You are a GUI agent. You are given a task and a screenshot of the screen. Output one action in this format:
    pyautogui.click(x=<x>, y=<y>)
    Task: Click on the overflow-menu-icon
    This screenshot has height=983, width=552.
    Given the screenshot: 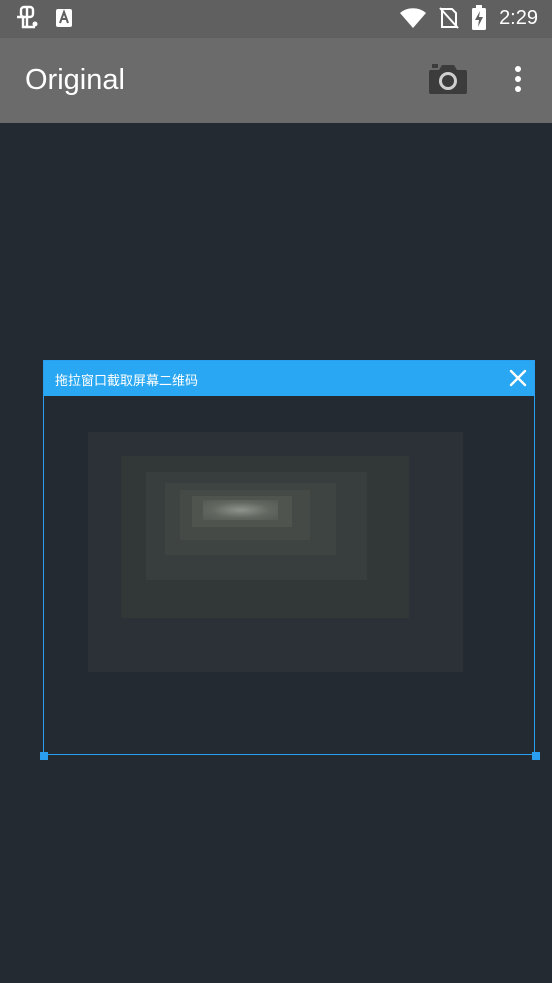 What is the action you would take?
    pyautogui.click(x=518, y=79)
    